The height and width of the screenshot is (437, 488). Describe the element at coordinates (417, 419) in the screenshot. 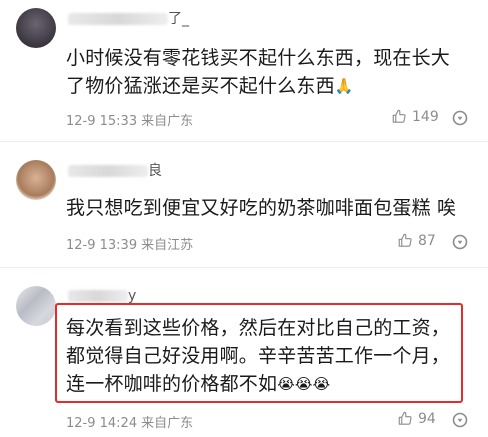

I see `like-button: 94` at that location.